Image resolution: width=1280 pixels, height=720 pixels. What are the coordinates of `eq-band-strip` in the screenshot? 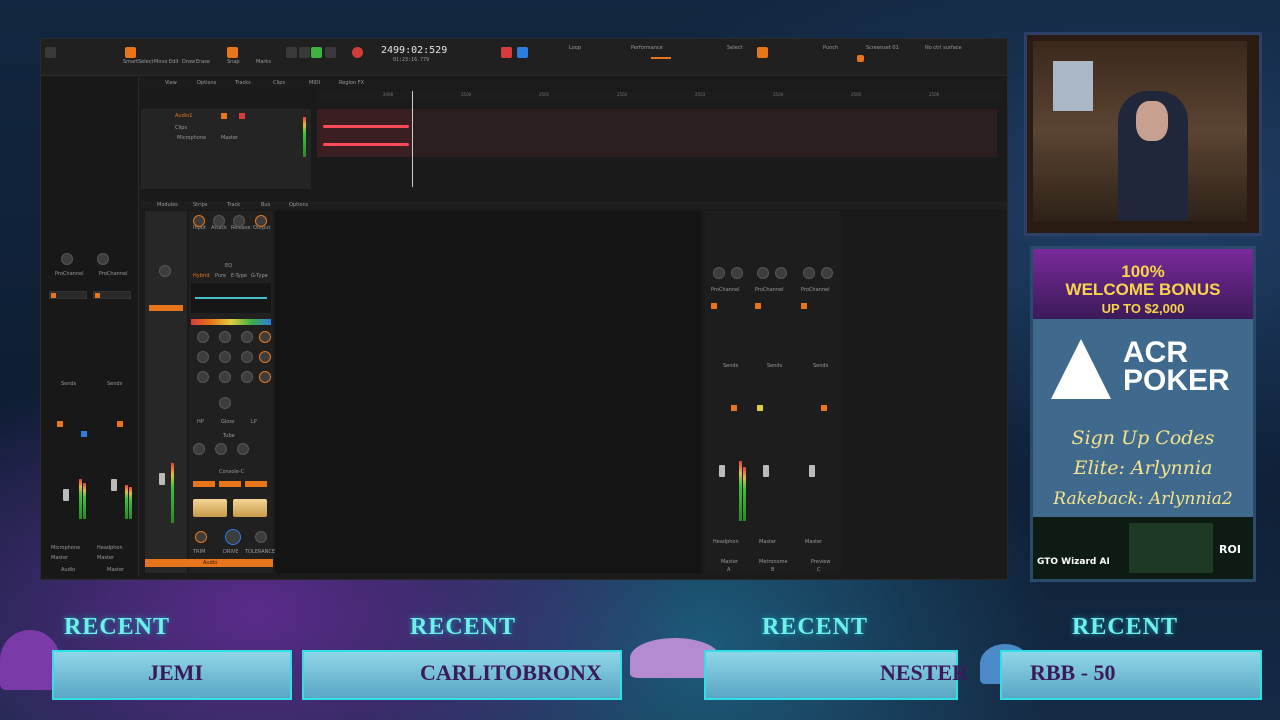 It's located at (231, 322).